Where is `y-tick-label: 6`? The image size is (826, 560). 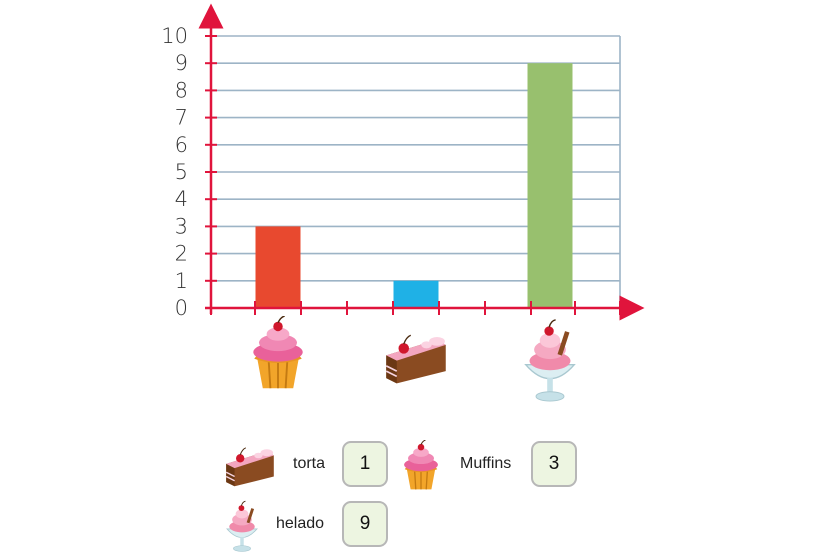 y-tick-label: 6 is located at coordinates (181, 145).